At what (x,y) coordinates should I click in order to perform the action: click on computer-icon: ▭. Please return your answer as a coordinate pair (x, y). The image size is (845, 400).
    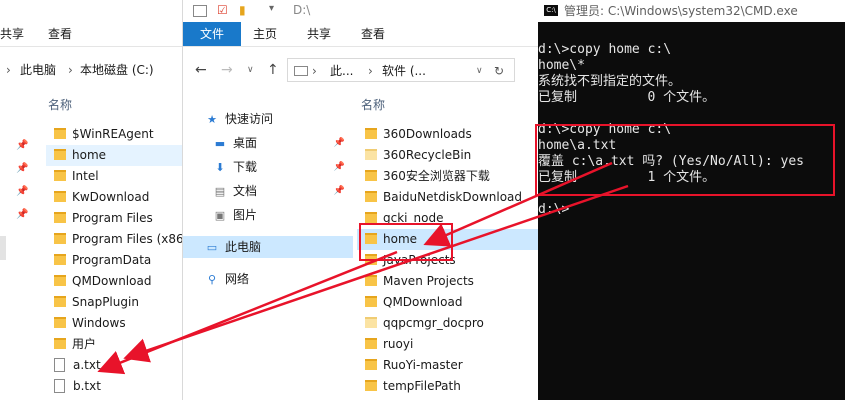
    Looking at the image, I should click on (212, 247).